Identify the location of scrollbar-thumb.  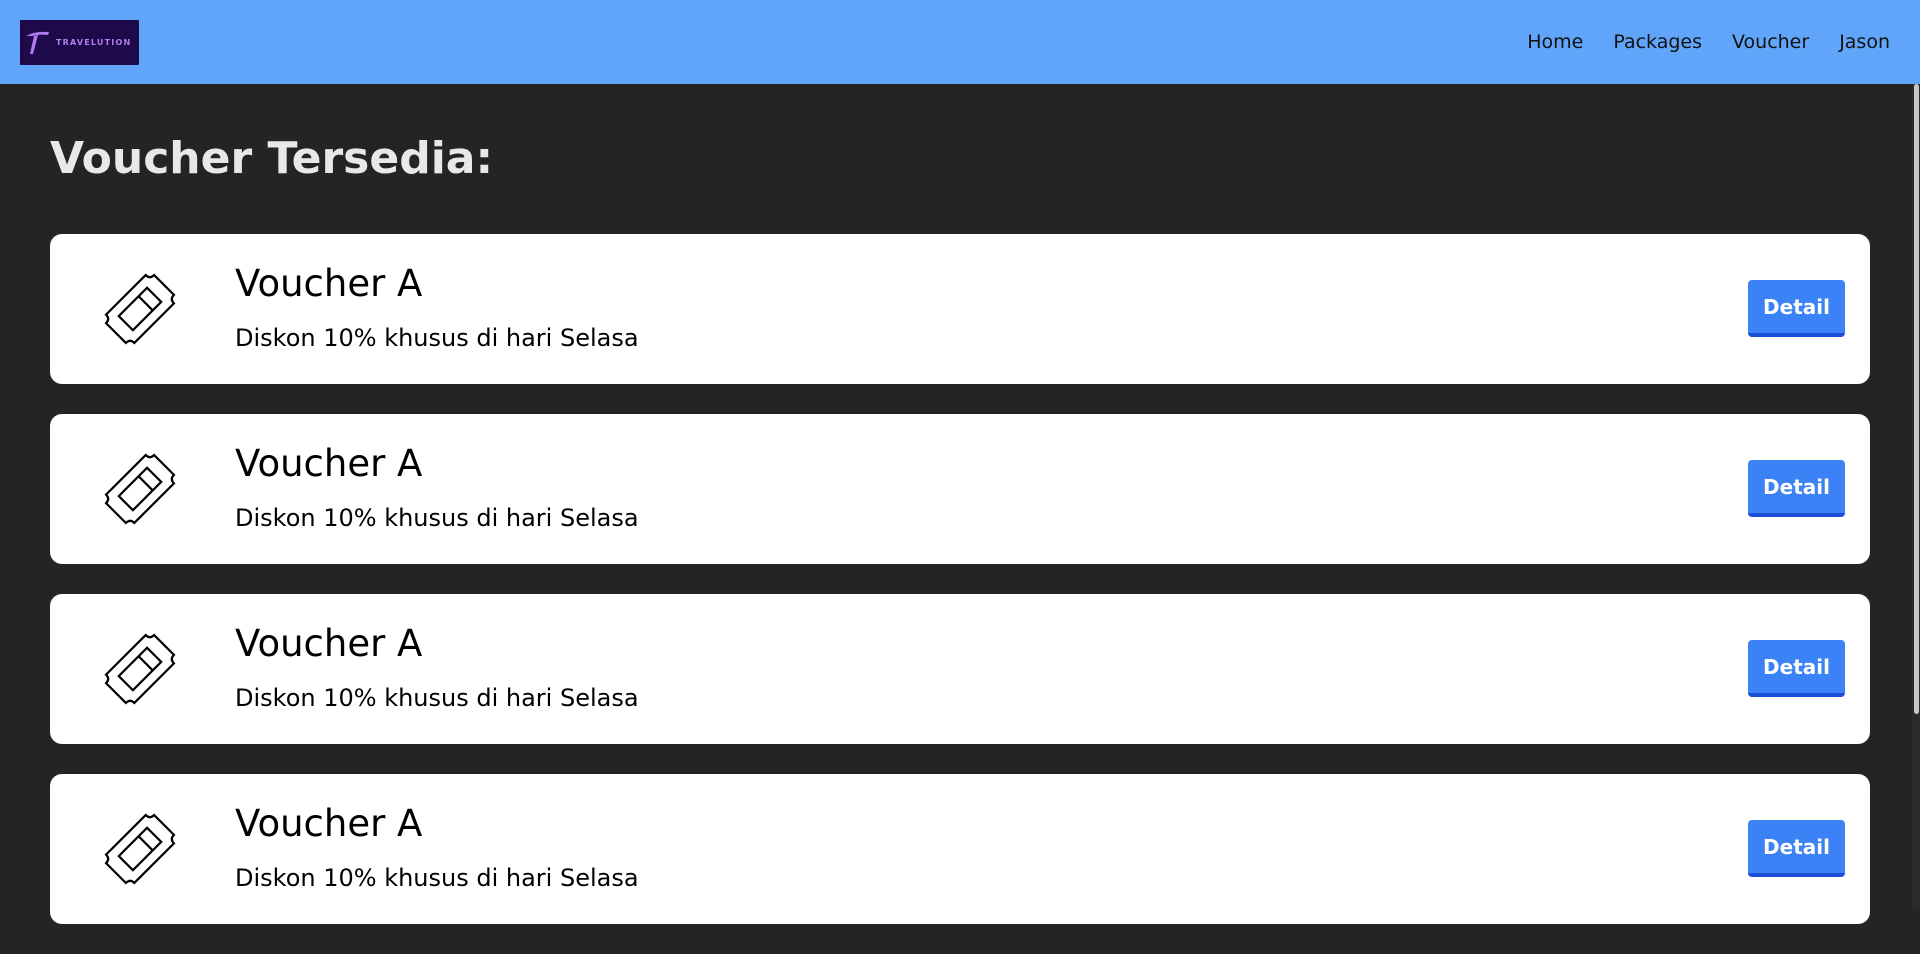
(1916, 399).